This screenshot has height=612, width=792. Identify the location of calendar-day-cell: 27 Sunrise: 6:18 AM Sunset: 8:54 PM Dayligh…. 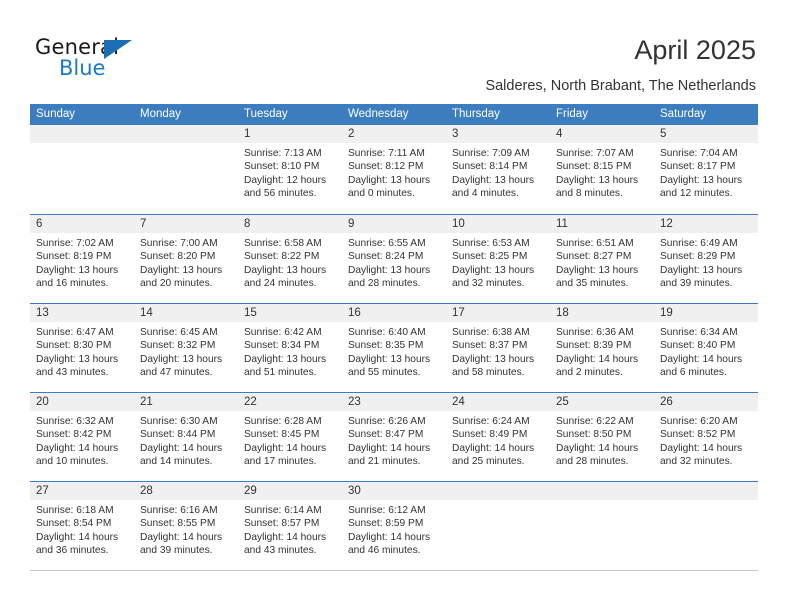
(82, 526).